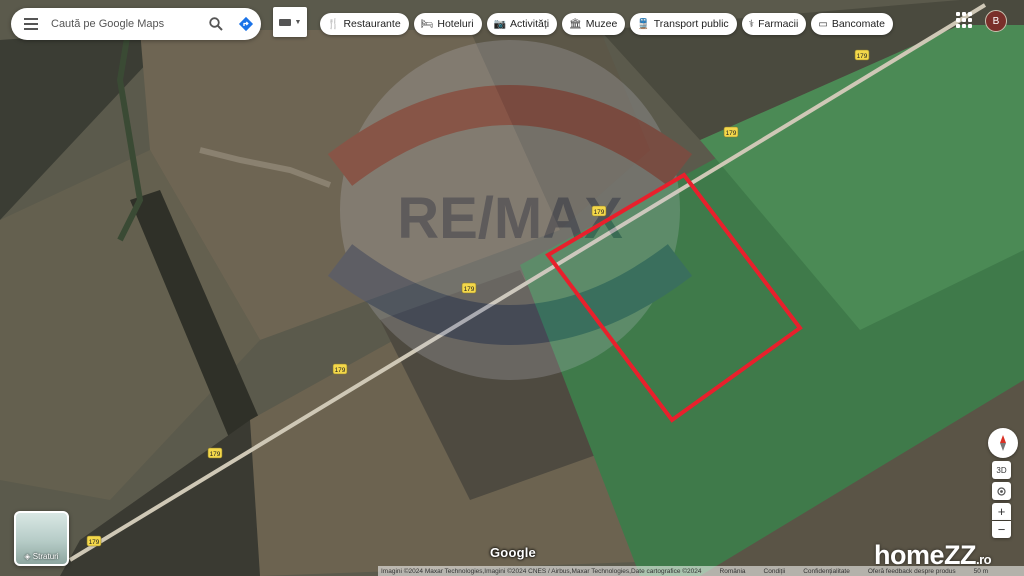 Image resolution: width=1024 pixels, height=576 pixels. I want to click on chip-farmacii: ⚕ Farmacii, so click(774, 24).